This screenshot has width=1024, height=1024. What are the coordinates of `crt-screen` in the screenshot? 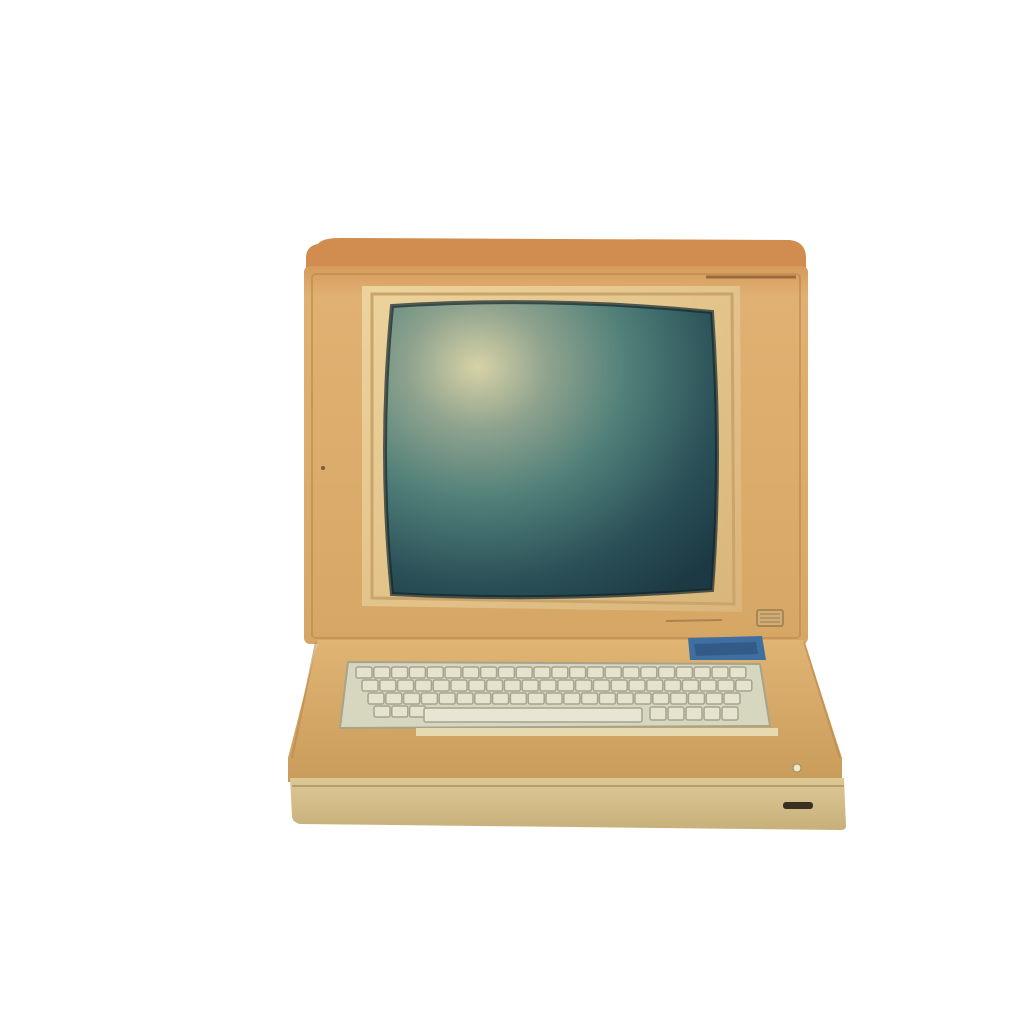 It's located at (551, 450).